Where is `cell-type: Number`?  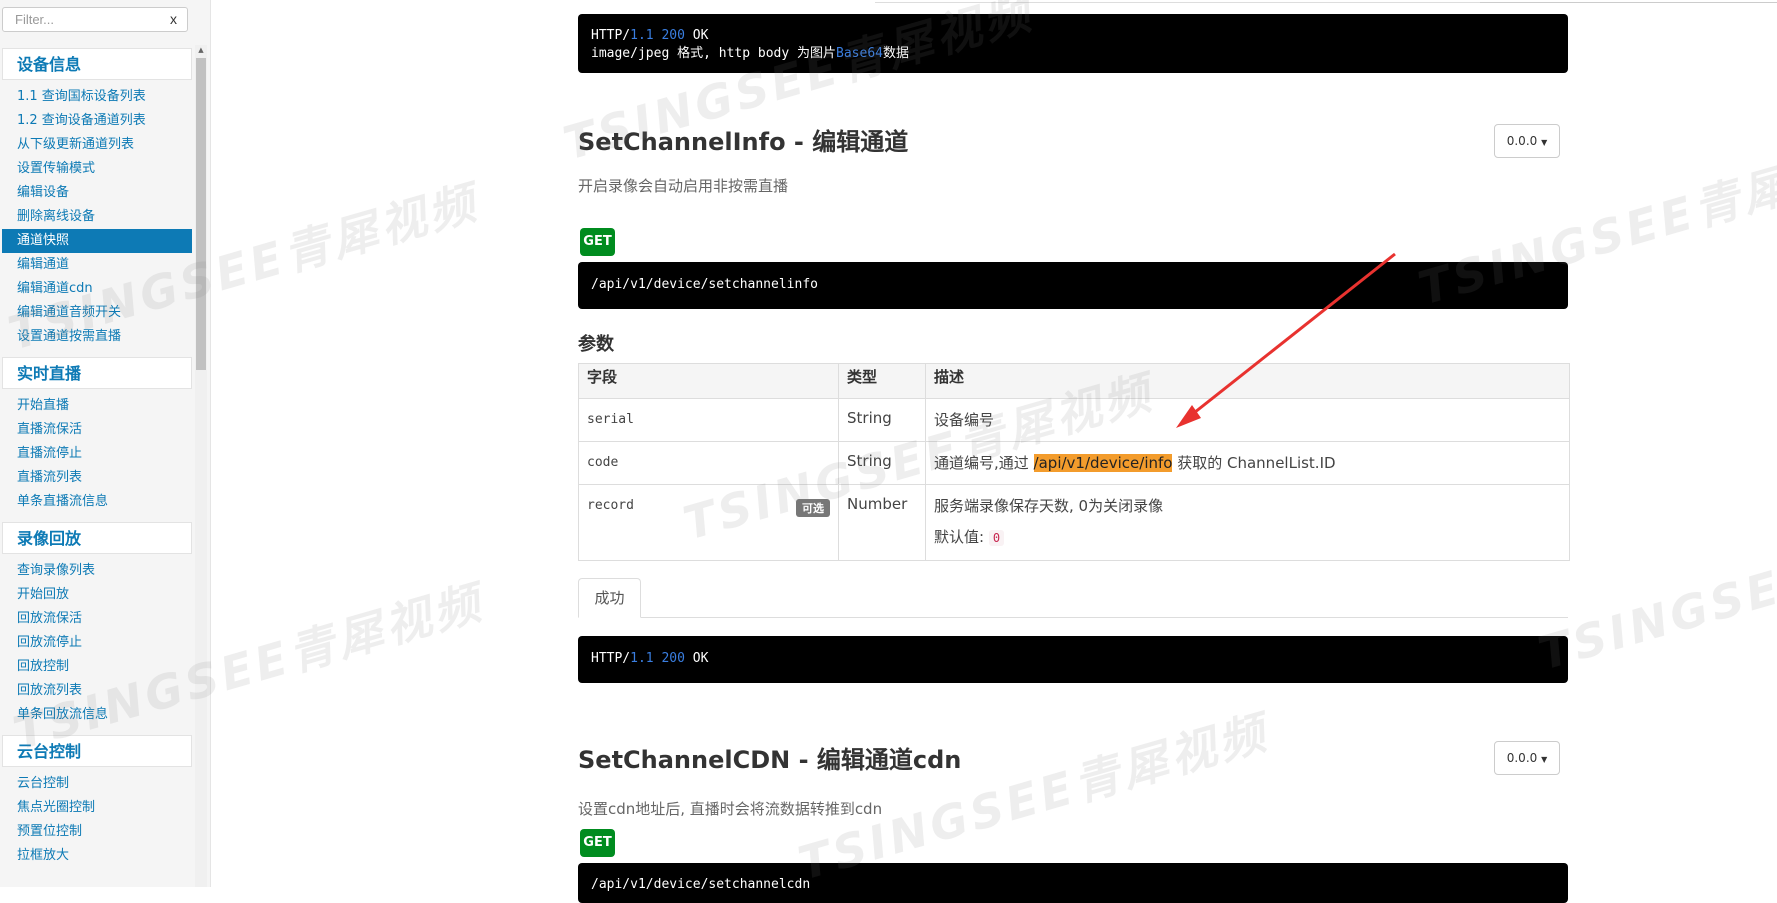
cell-type: Number is located at coordinates (882, 522).